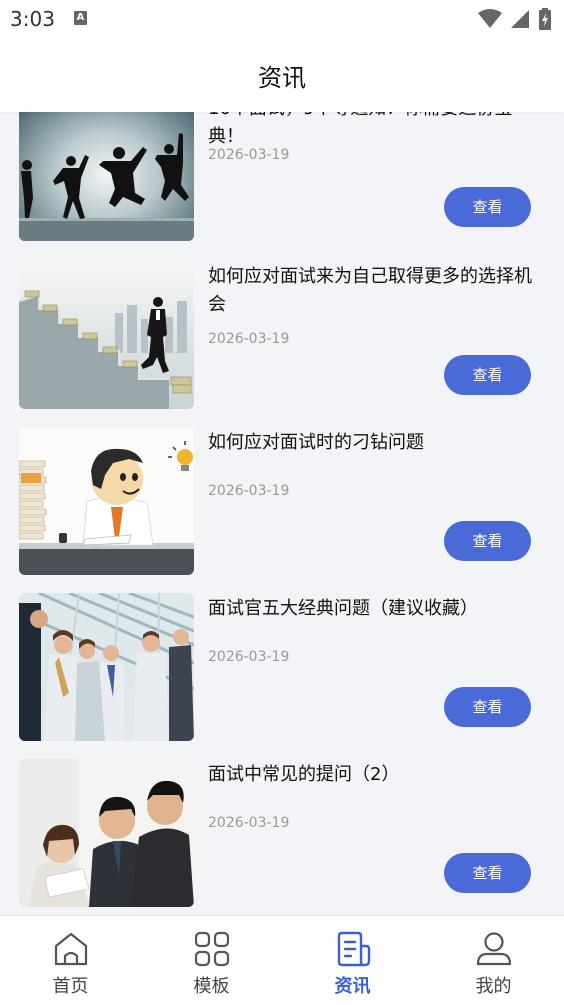  What do you see at coordinates (373, 131) in the screenshot?
I see `article-title: 10个面试，9个等通知？你需要这份宝典！` at bounding box center [373, 131].